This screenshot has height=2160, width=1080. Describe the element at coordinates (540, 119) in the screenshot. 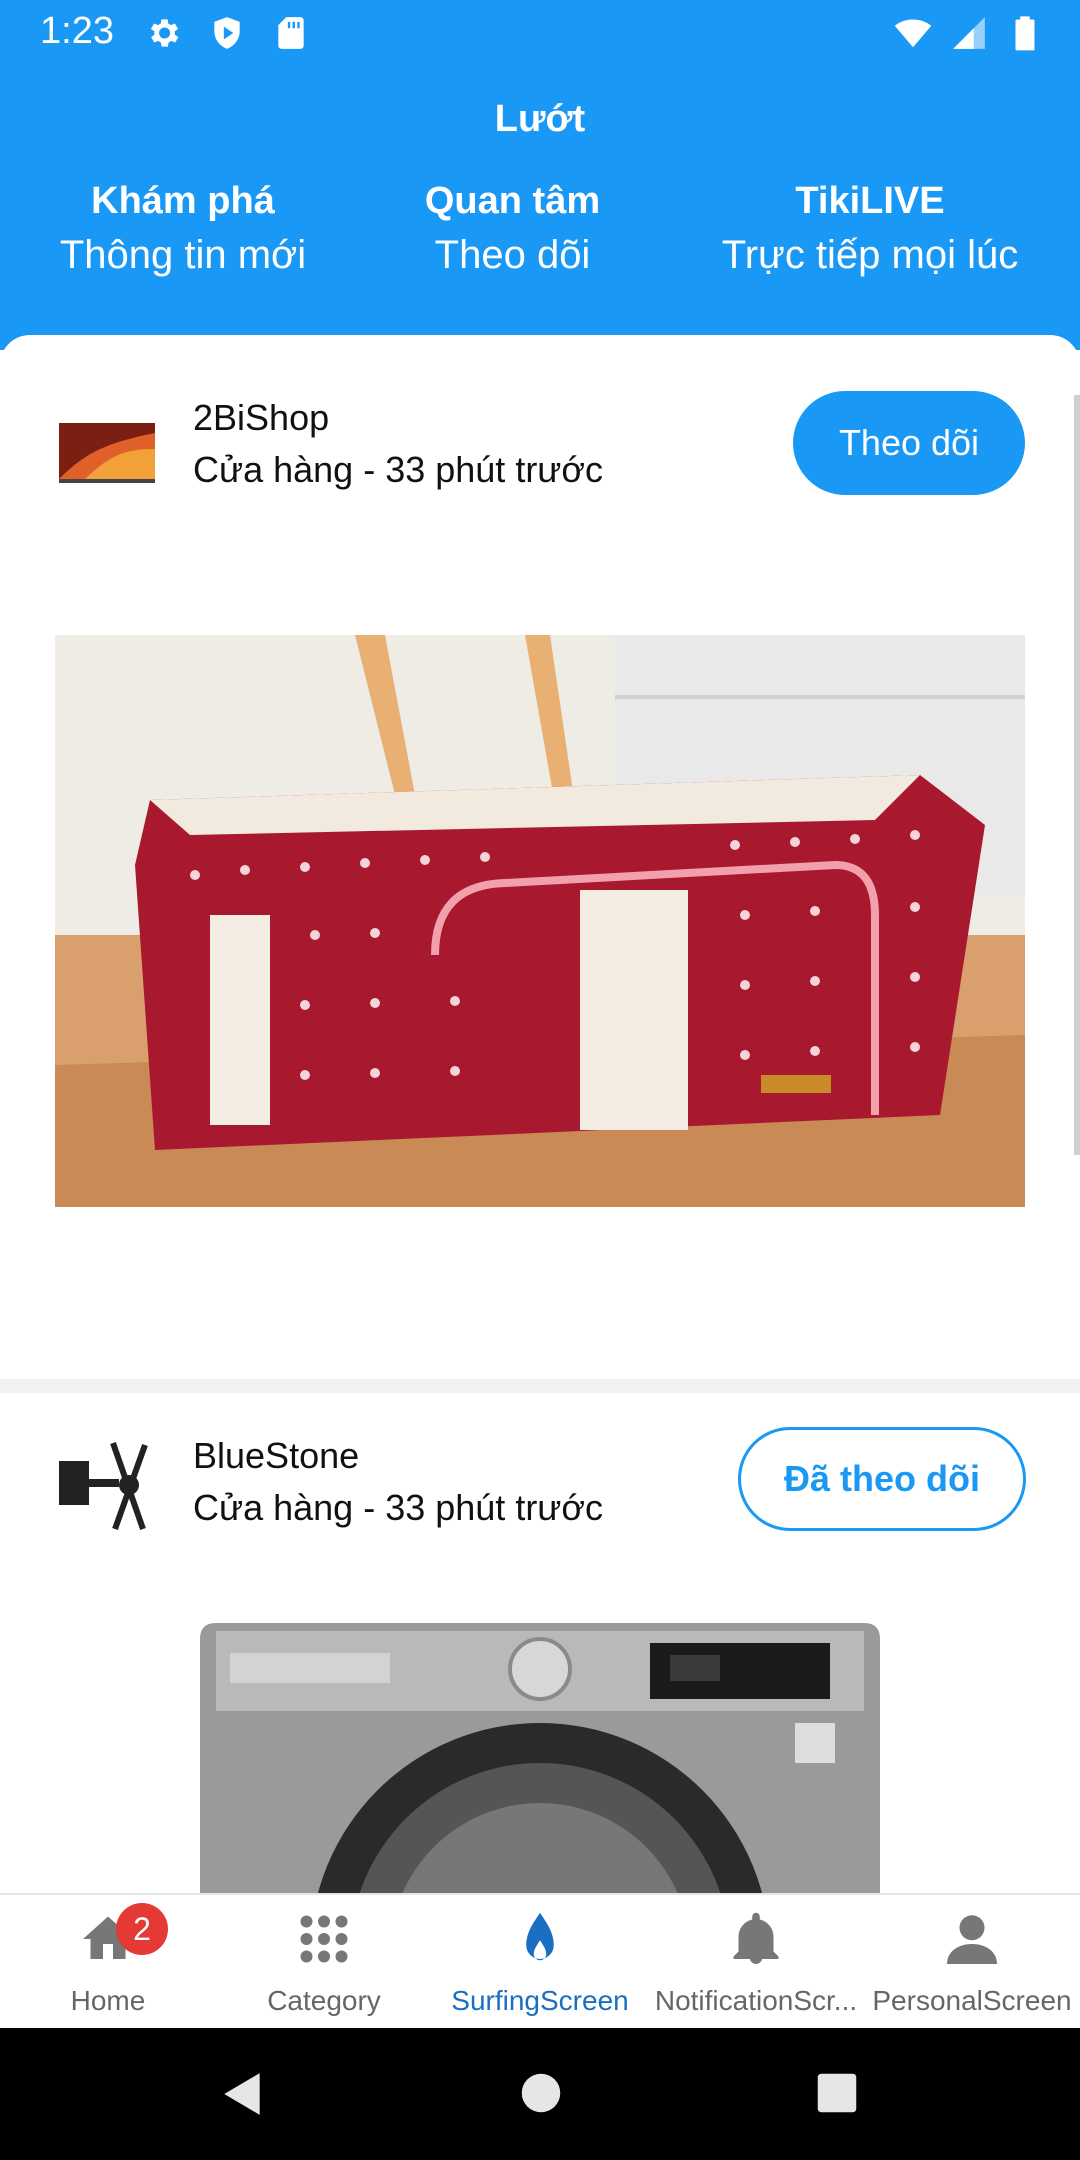

I see `page-title: Lướt` at that location.